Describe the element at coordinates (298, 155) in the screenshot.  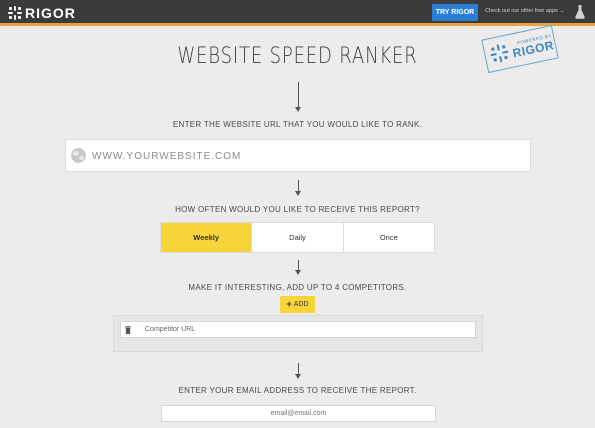
I see `website-url-input: WWW.YOURWEBSITE.COM` at that location.